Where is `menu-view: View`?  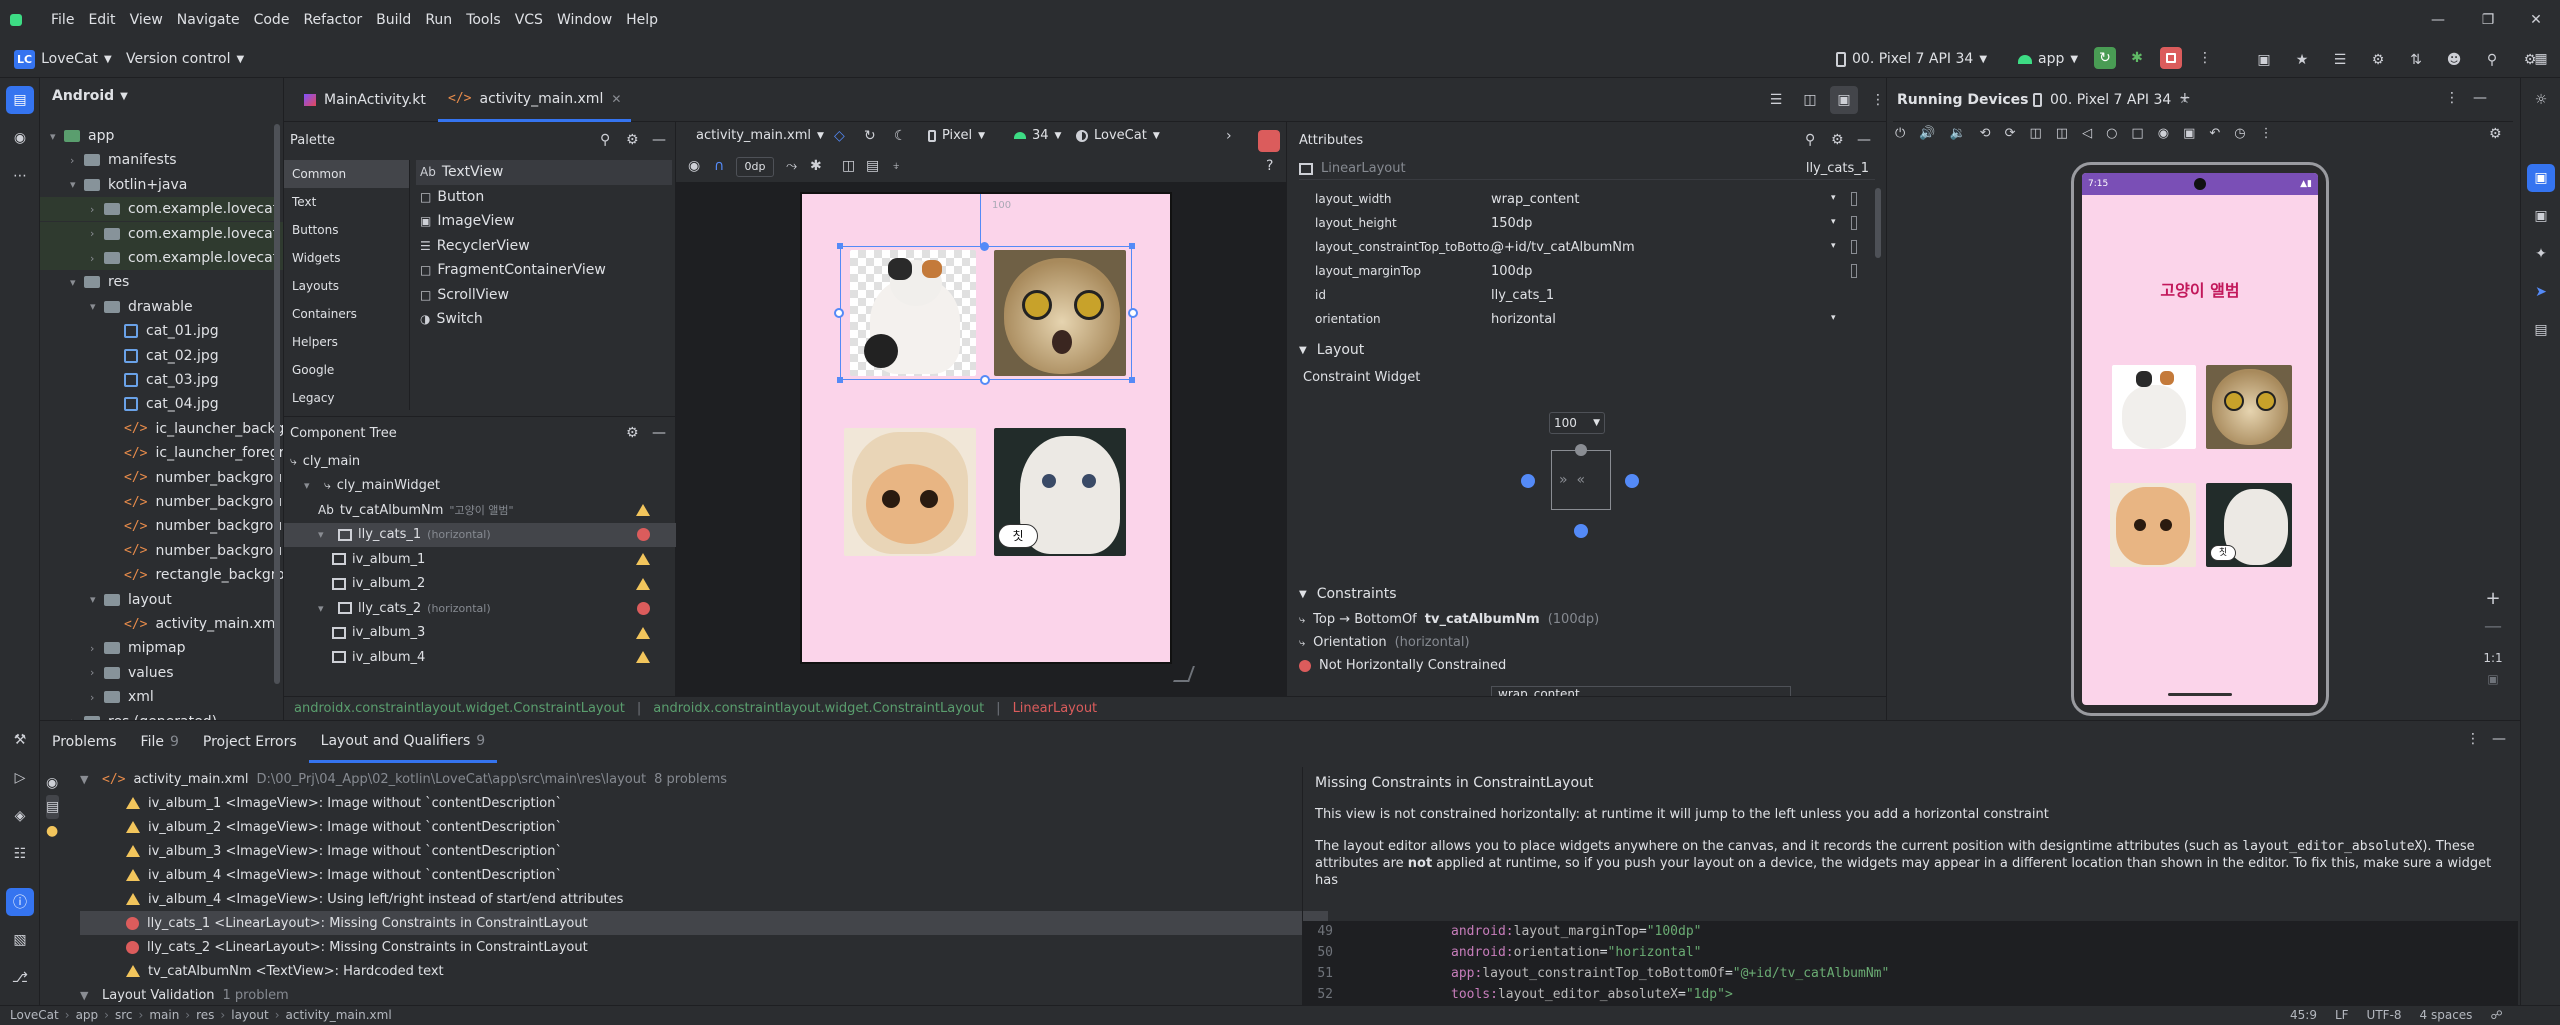 menu-view: View is located at coordinates (146, 20).